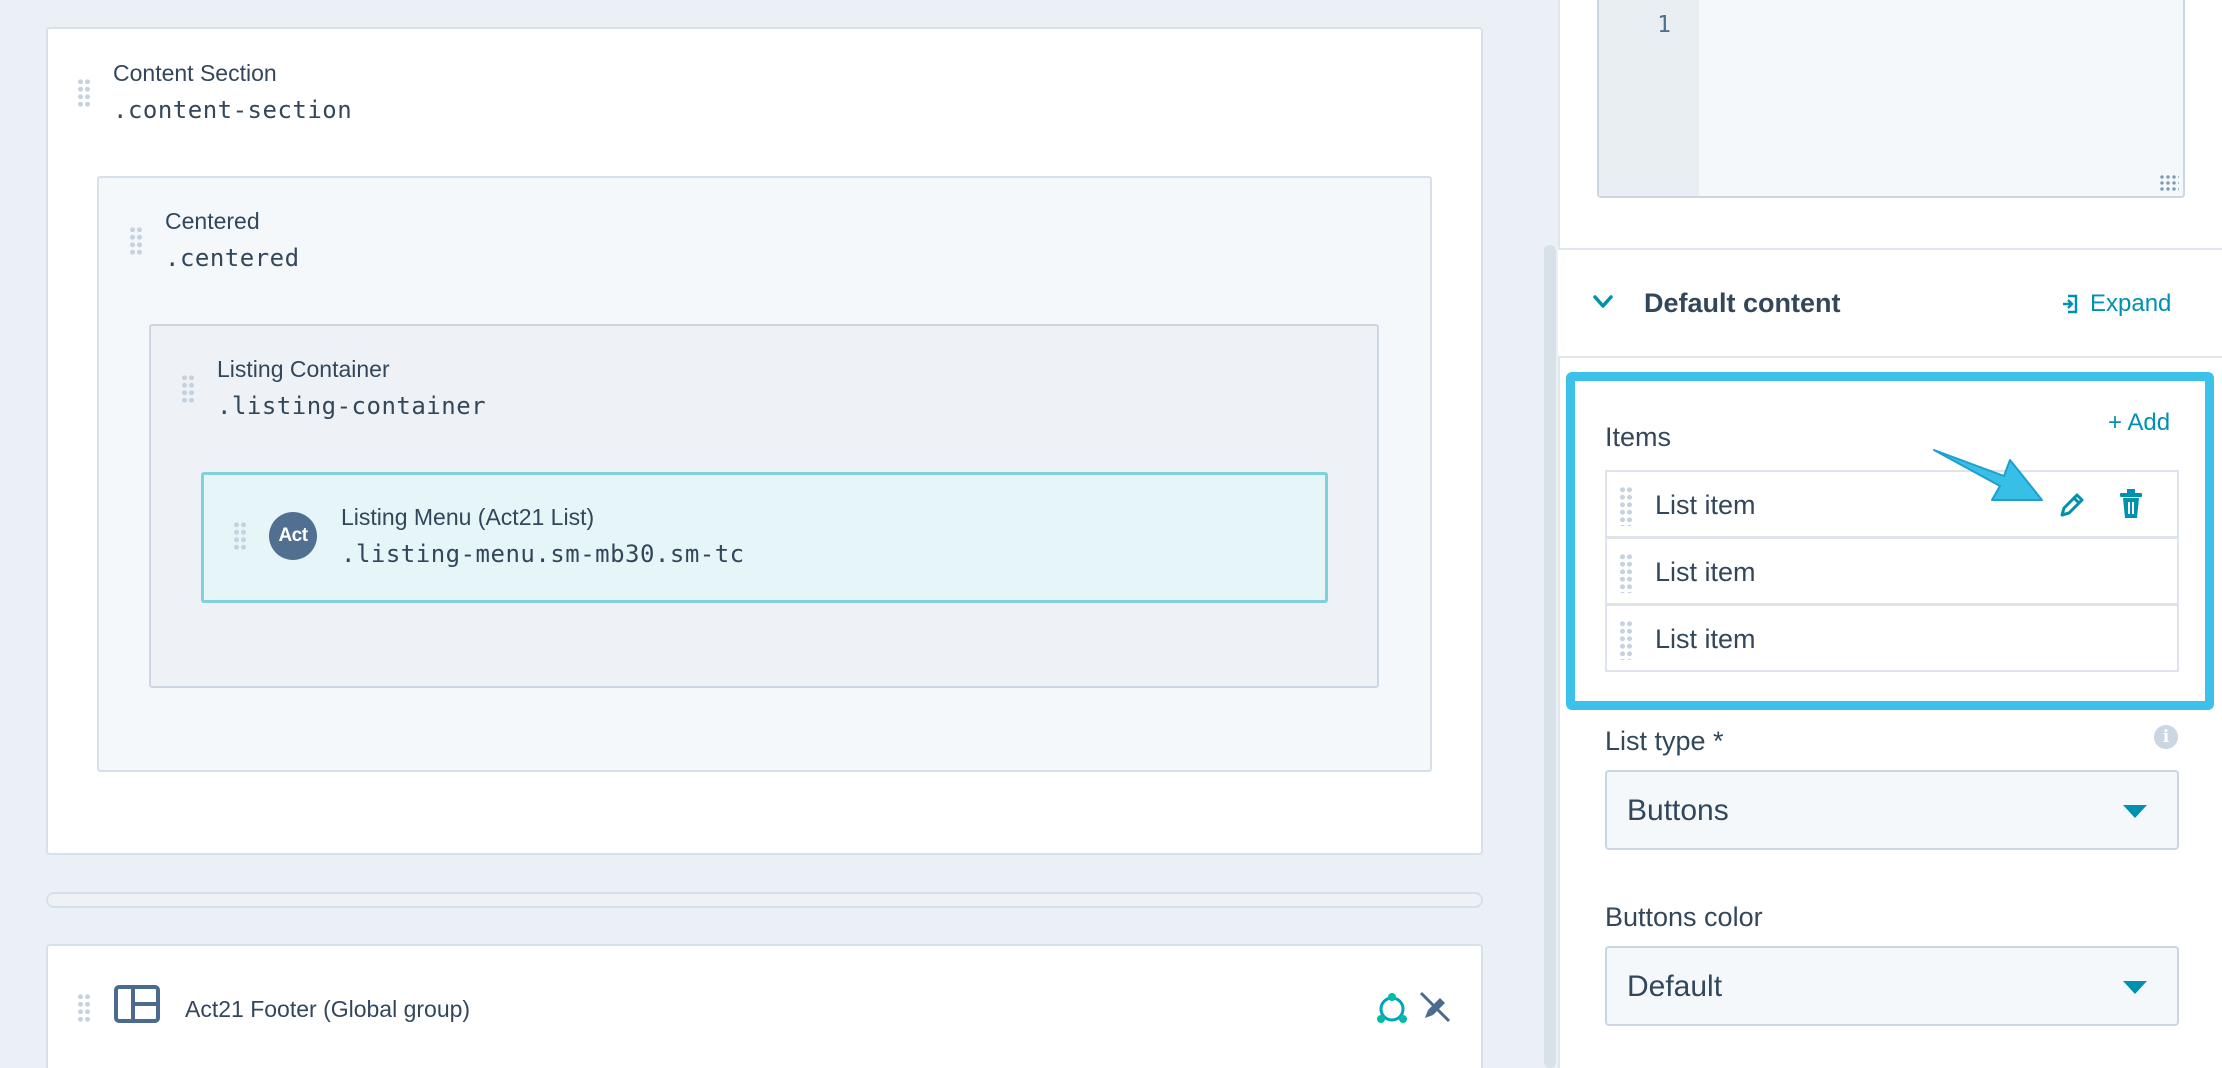  I want to click on expand-icon, so click(2070, 304).